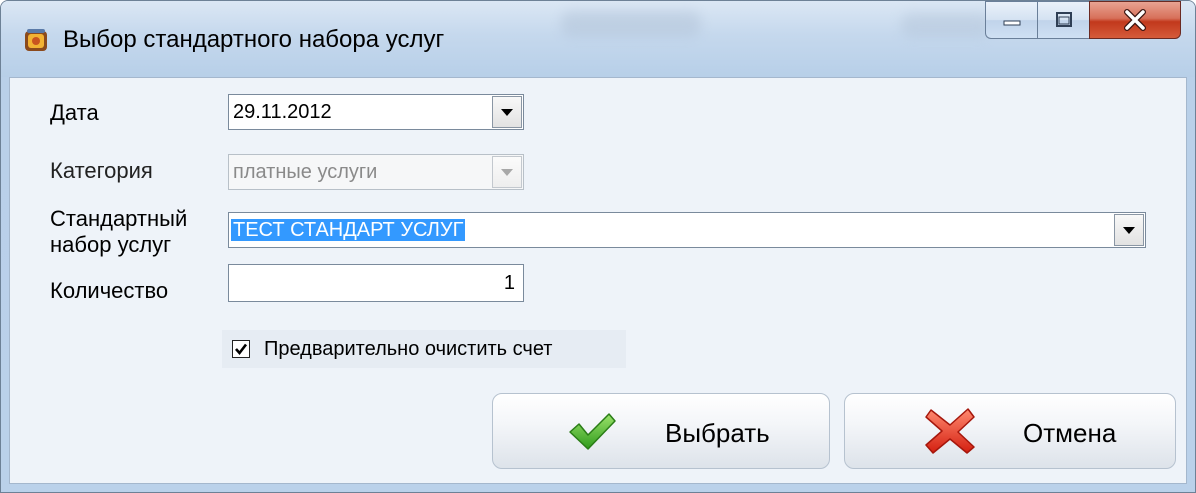 This screenshot has width=1196, height=493. I want to click on category-dropdown-button, so click(507, 172).